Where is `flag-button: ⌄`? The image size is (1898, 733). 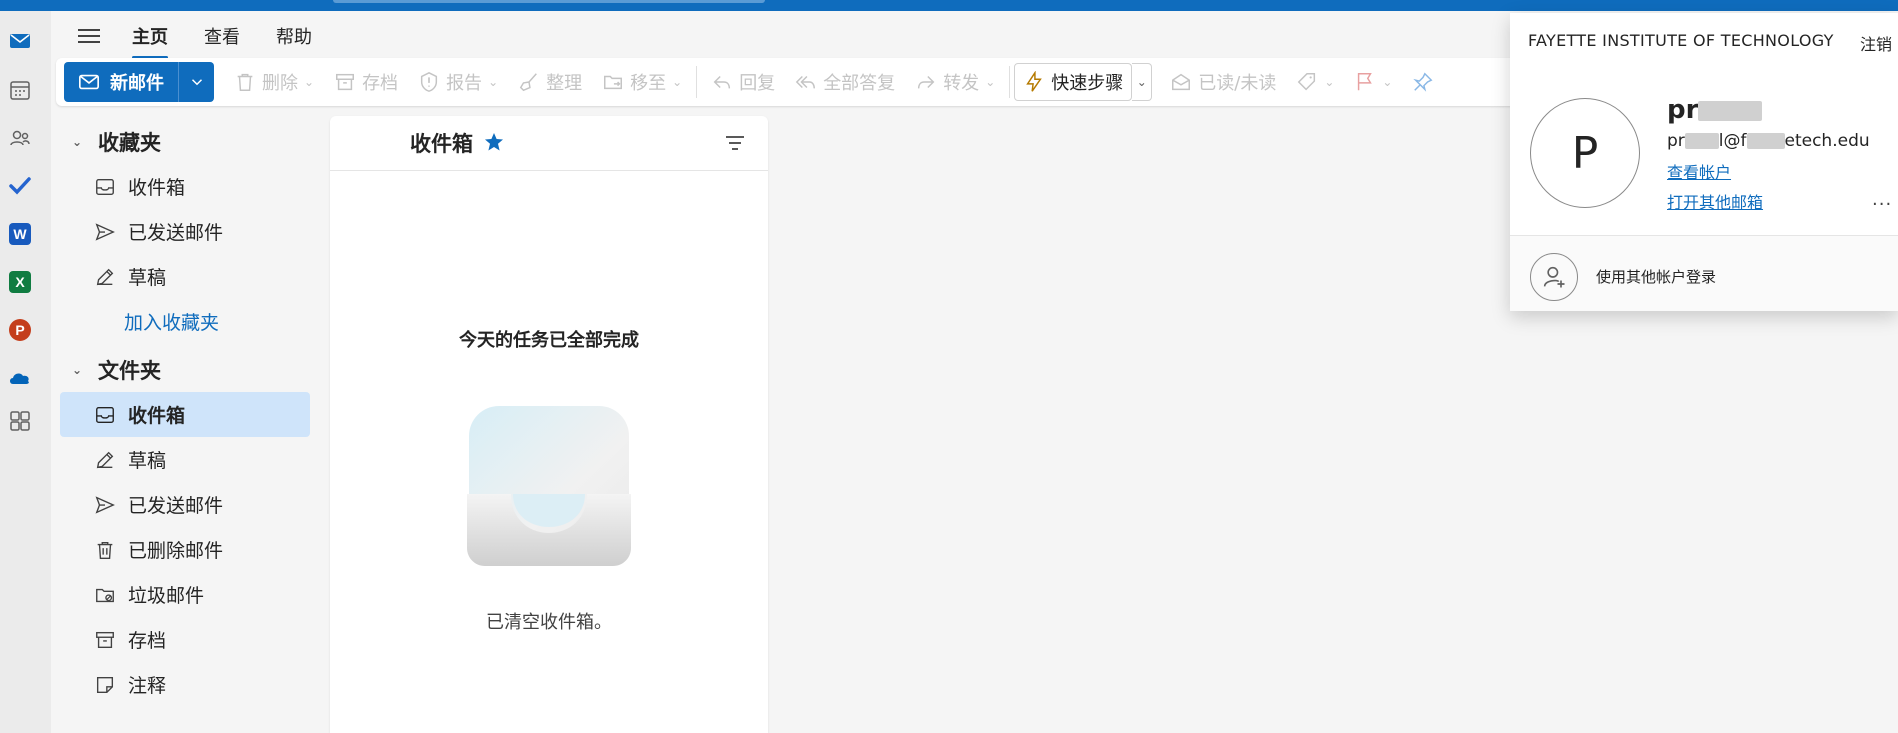 flag-button: ⌄ is located at coordinates (1373, 82).